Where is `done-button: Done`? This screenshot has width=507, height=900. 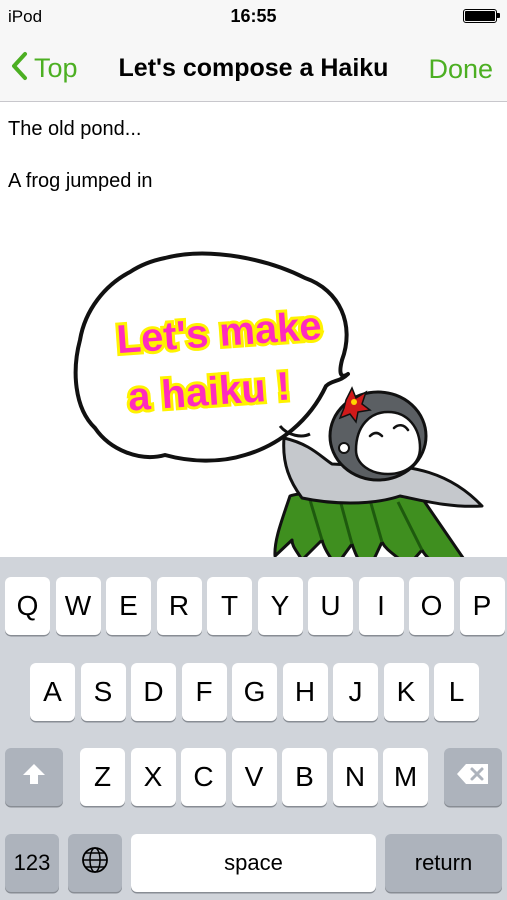 done-button: Done is located at coordinates (460, 69).